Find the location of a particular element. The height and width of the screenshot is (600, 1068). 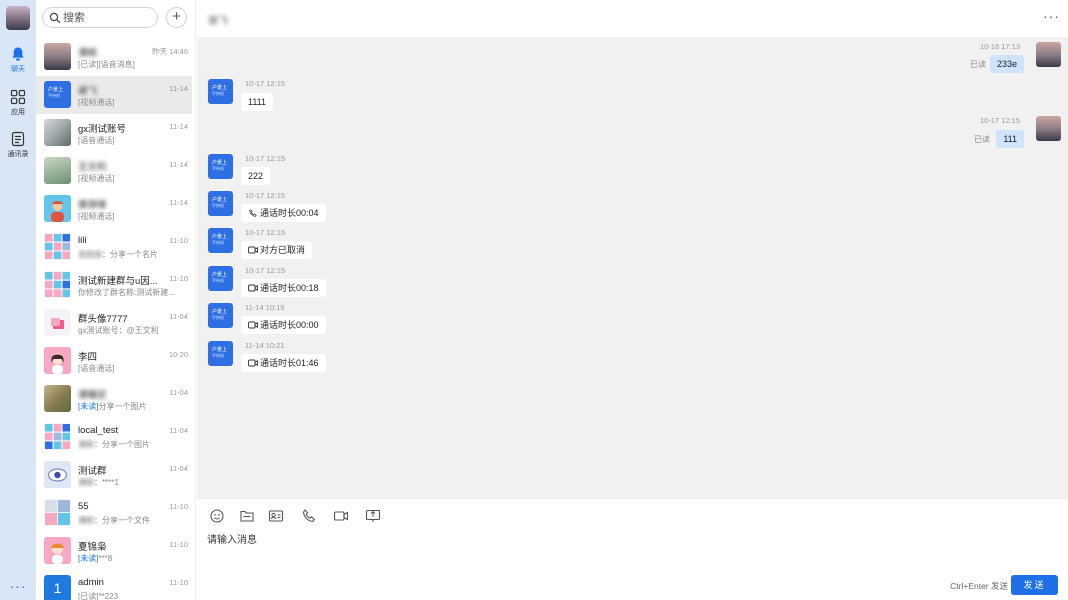

conversation-item: gx测试账号 11-14 [语音通话] is located at coordinates (114, 133).